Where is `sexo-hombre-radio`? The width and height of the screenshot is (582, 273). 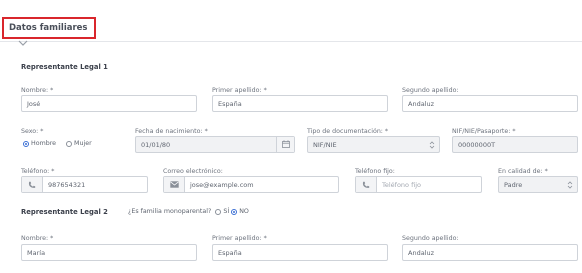
sexo-hombre-radio is located at coordinates (26, 143).